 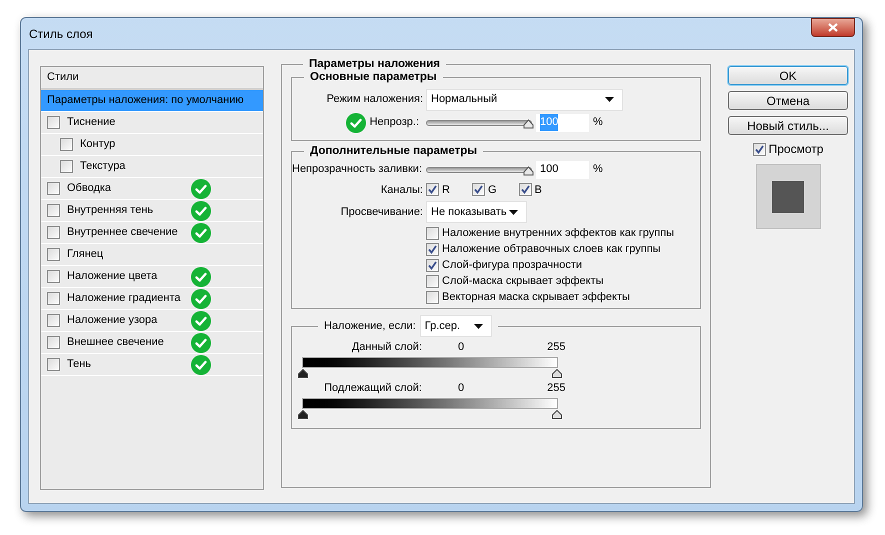 What do you see at coordinates (558, 233) in the screenshot?
I see `option-label: Наложение внутренних эффектов как группы` at bounding box center [558, 233].